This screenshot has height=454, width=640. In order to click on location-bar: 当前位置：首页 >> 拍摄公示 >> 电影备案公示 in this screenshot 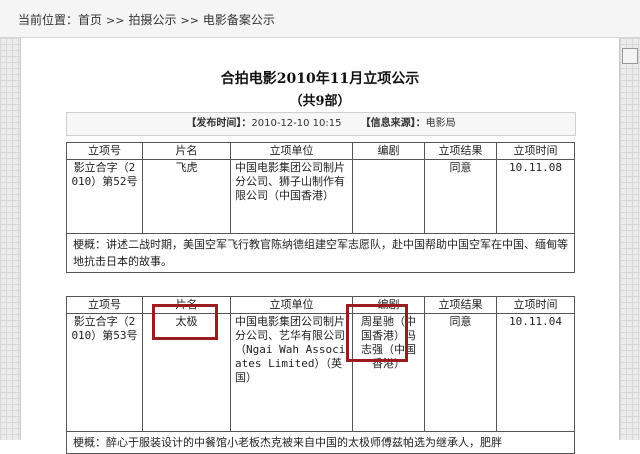, I will do `click(320, 19)`.